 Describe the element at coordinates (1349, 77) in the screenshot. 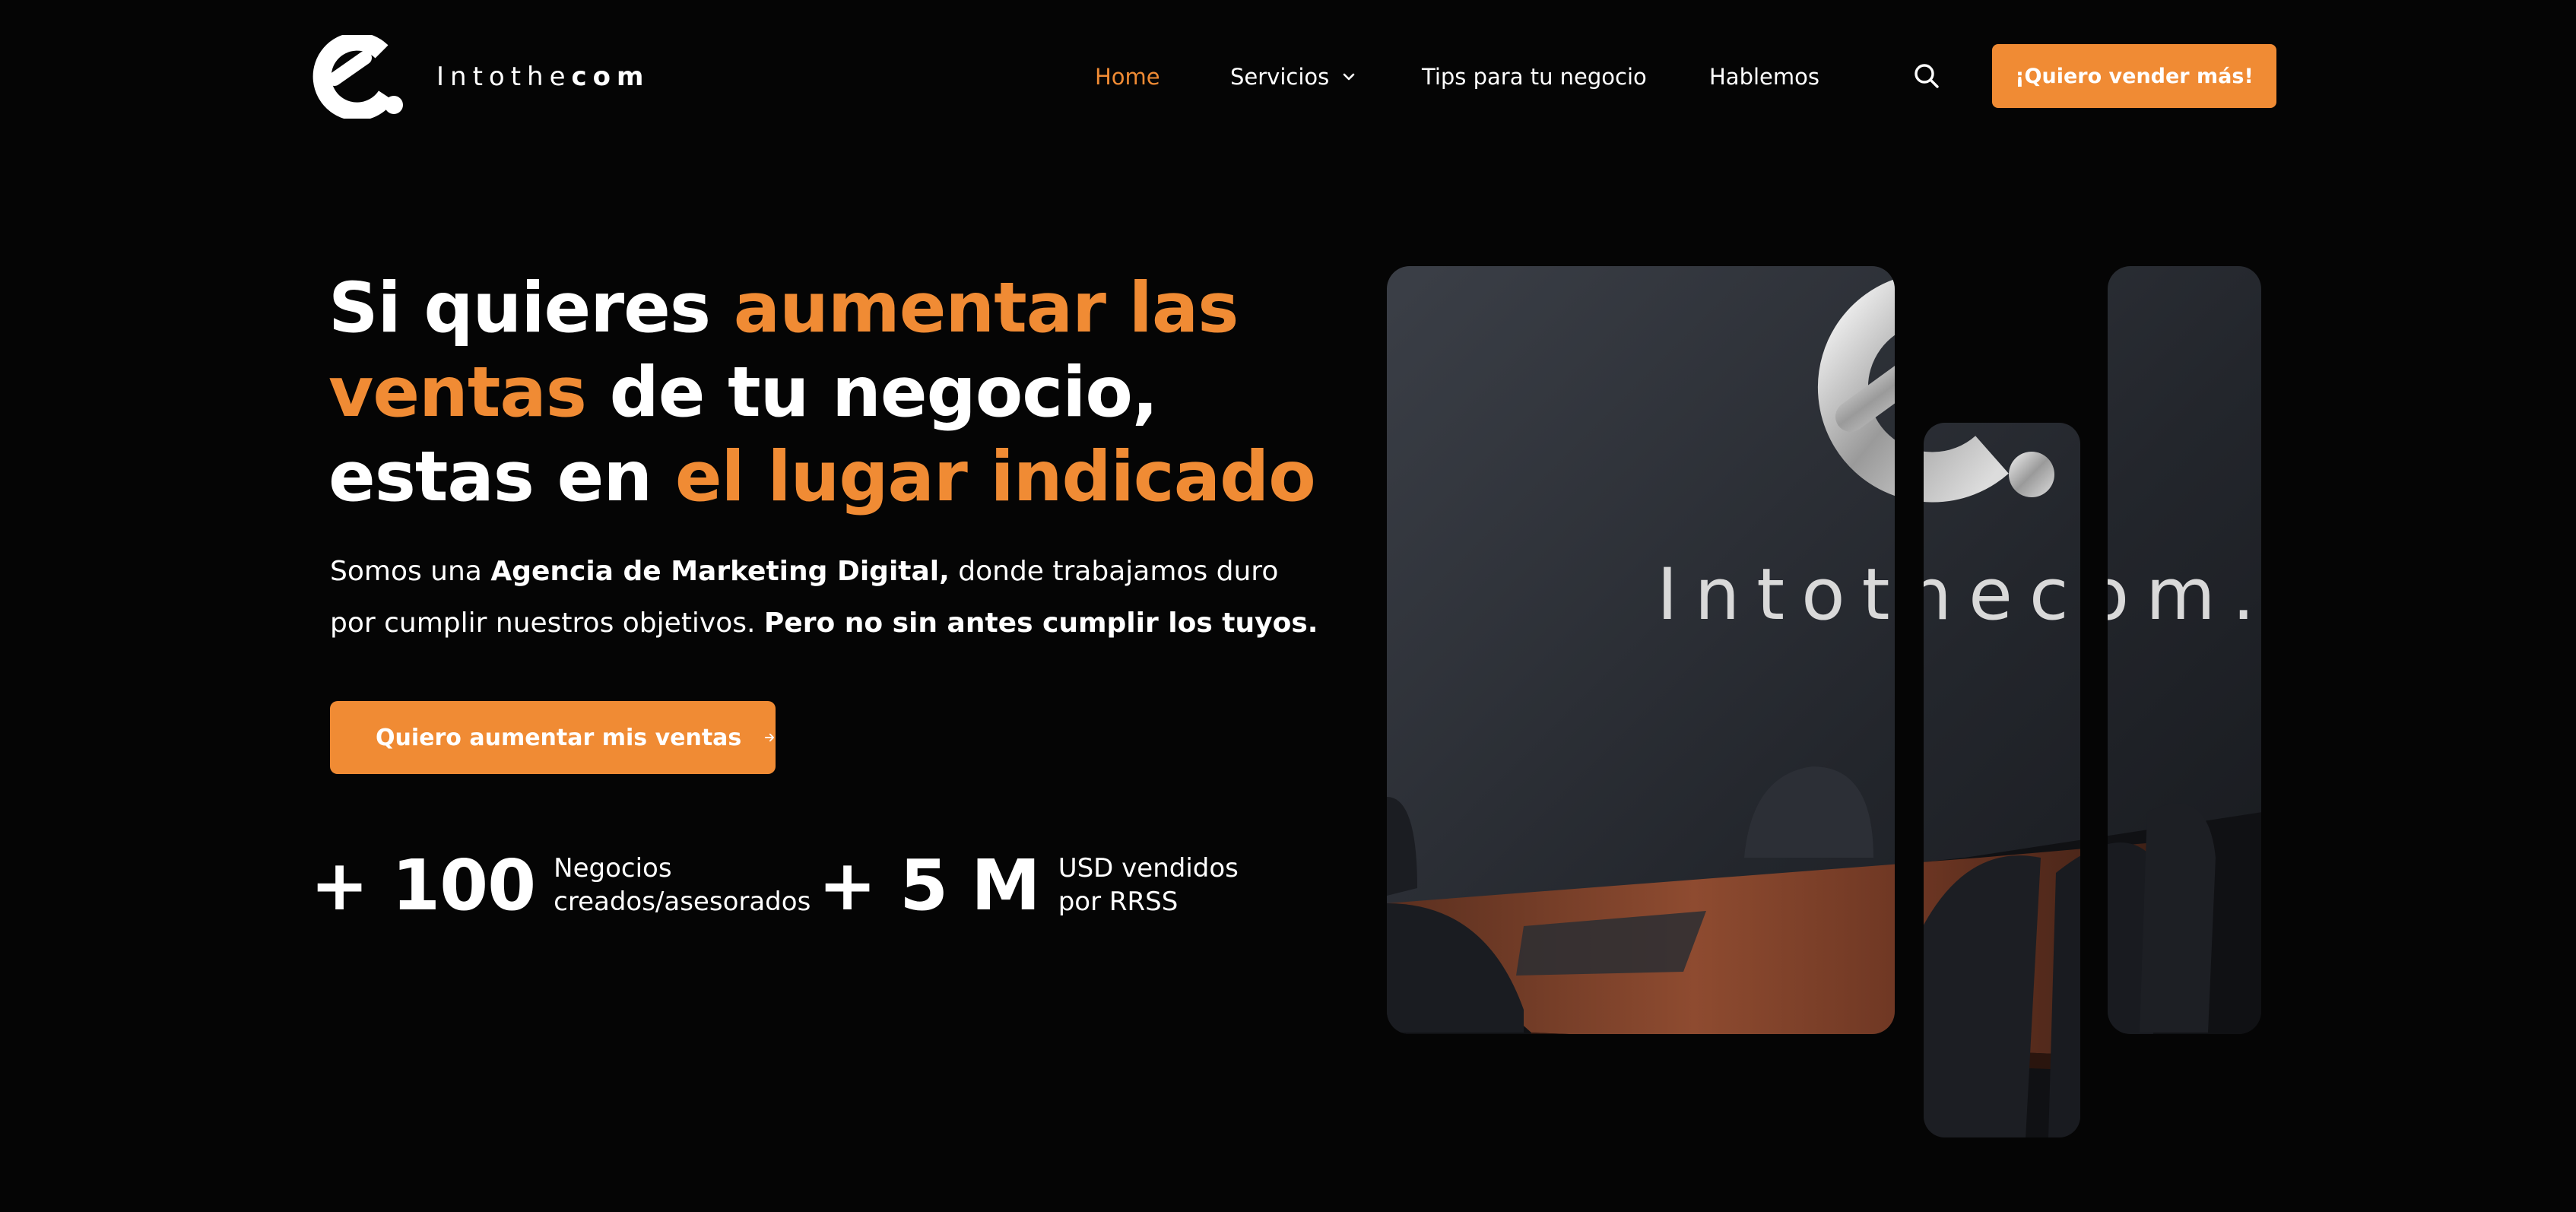

I see `chevron-down-icon` at that location.